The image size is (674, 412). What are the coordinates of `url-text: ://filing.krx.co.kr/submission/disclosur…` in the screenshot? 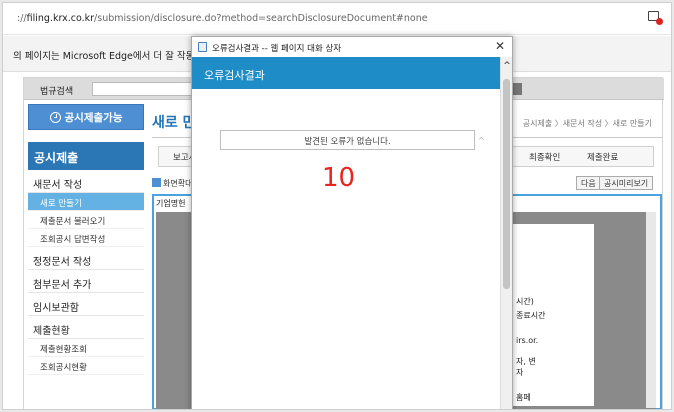 It's located at (222, 18).